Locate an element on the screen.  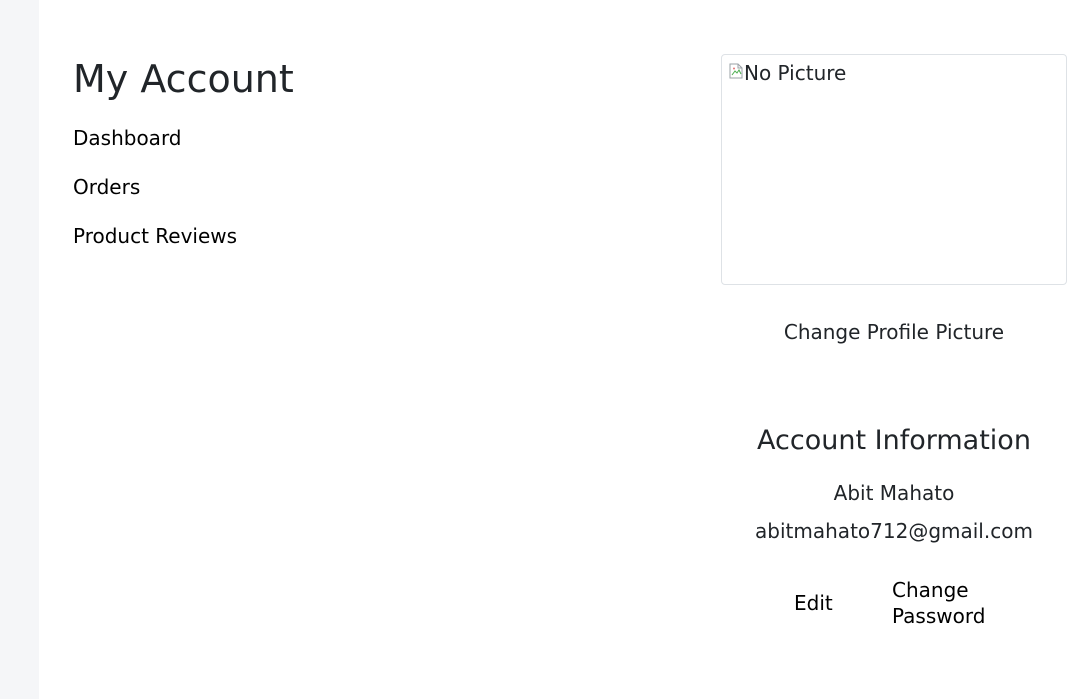
user-email: abitmahato712@gmail.com is located at coordinates (894, 531).